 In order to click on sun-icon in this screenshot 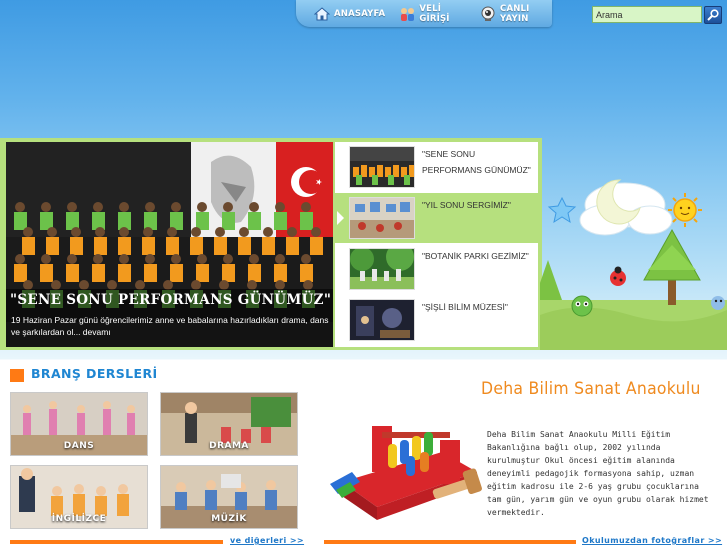, I will do `click(685, 210)`.